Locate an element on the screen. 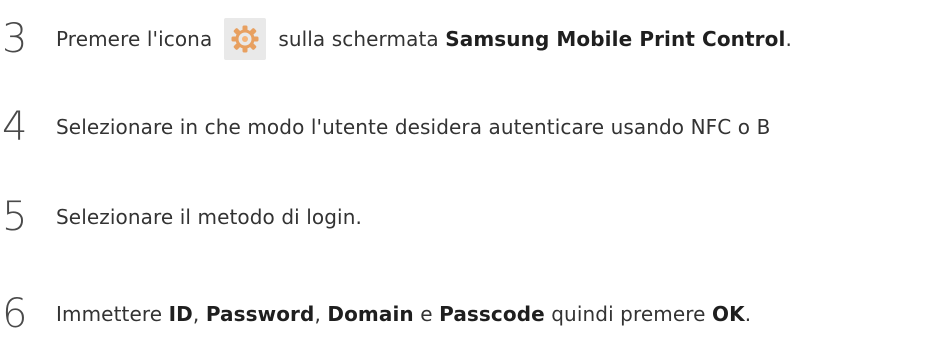 Image resolution: width=940 pixels, height=358 pixels. step-text-part: e is located at coordinates (426, 314).